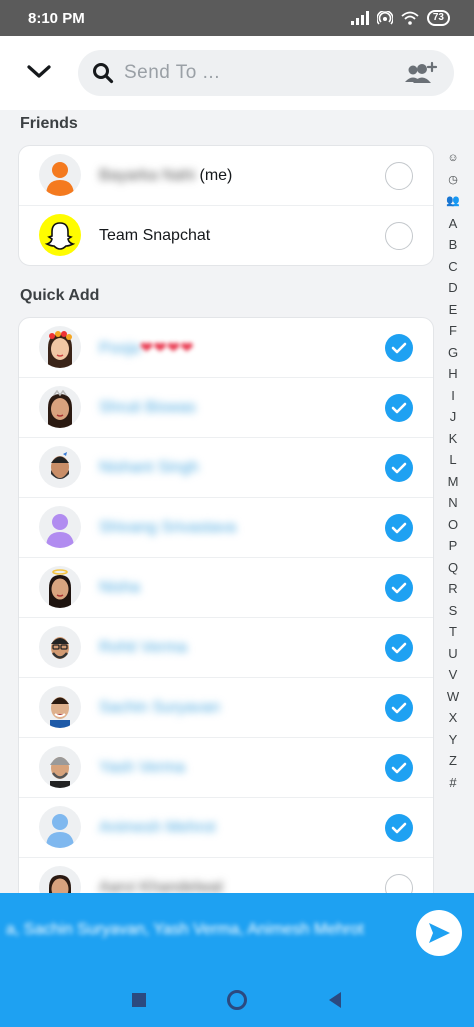 This screenshot has width=474, height=1027. I want to click on index-letter: B, so click(453, 245).